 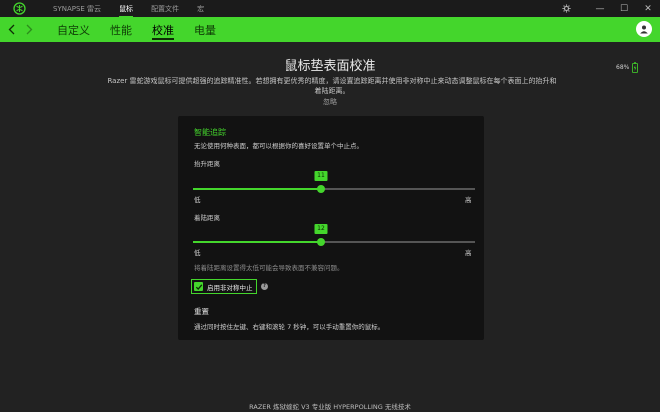 What do you see at coordinates (635, 67) in the screenshot?
I see `battery-charging-icon` at bounding box center [635, 67].